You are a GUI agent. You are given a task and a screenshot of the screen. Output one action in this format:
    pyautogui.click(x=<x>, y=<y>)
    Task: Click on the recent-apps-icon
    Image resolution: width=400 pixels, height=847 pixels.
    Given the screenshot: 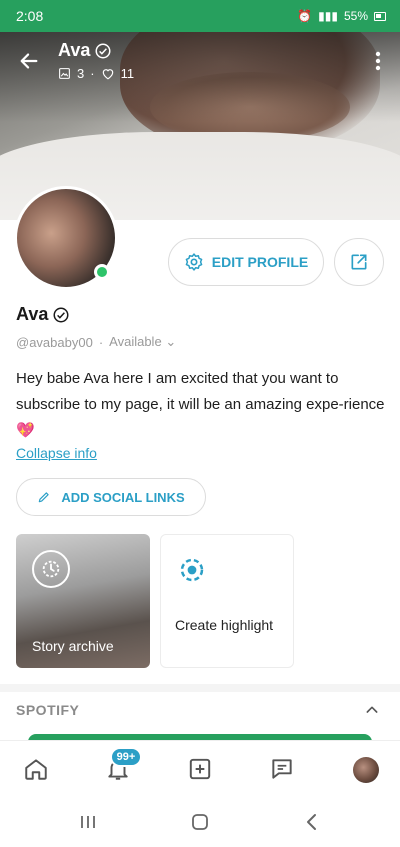 What is the action you would take?
    pyautogui.click(x=88, y=822)
    